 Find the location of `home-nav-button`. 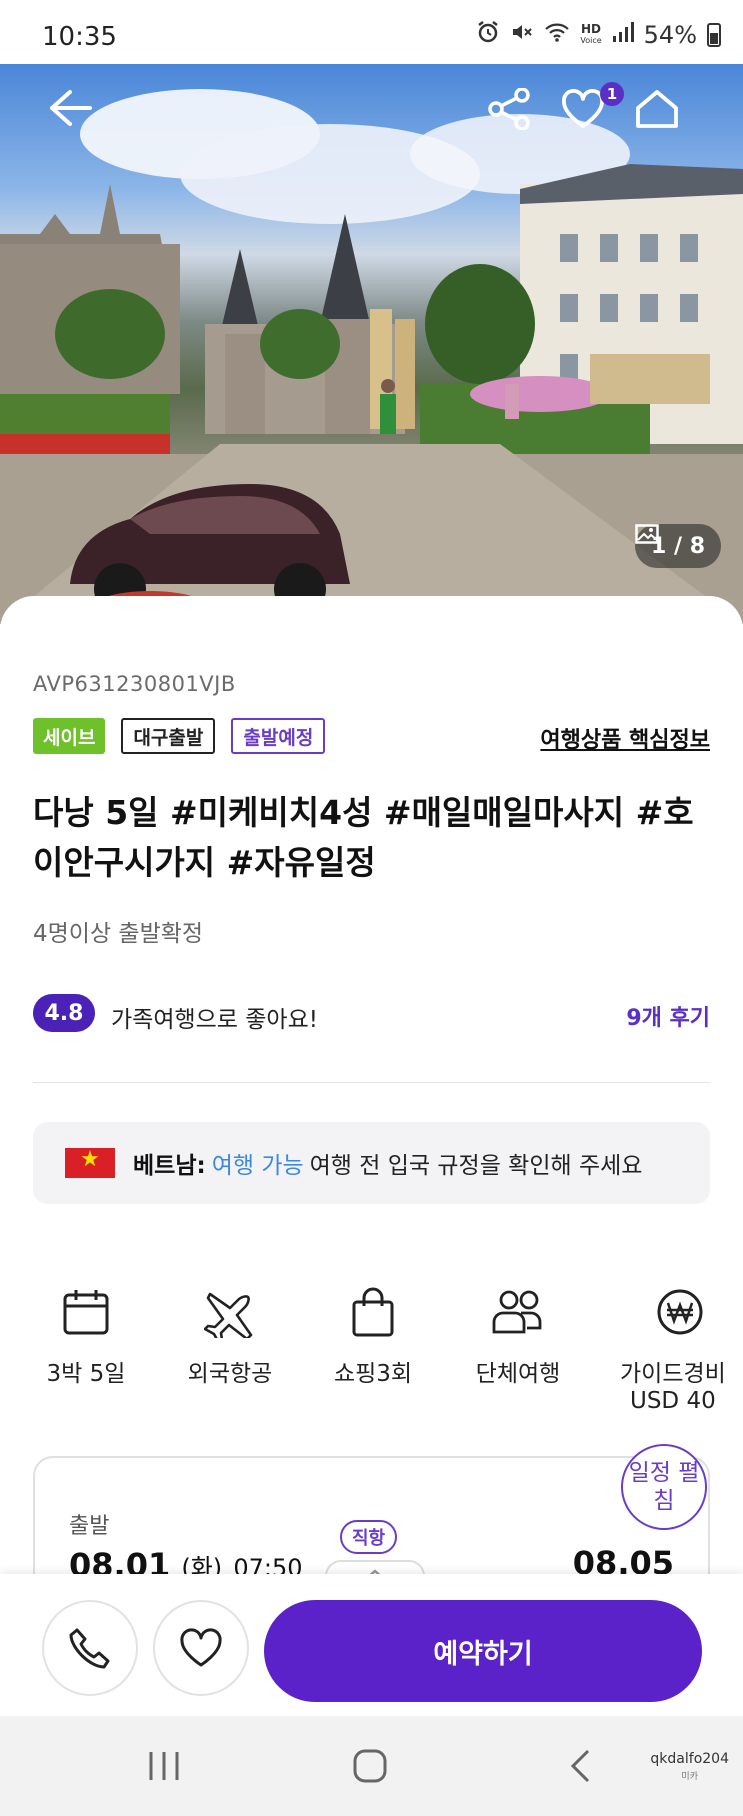

home-nav-button is located at coordinates (370, 1766).